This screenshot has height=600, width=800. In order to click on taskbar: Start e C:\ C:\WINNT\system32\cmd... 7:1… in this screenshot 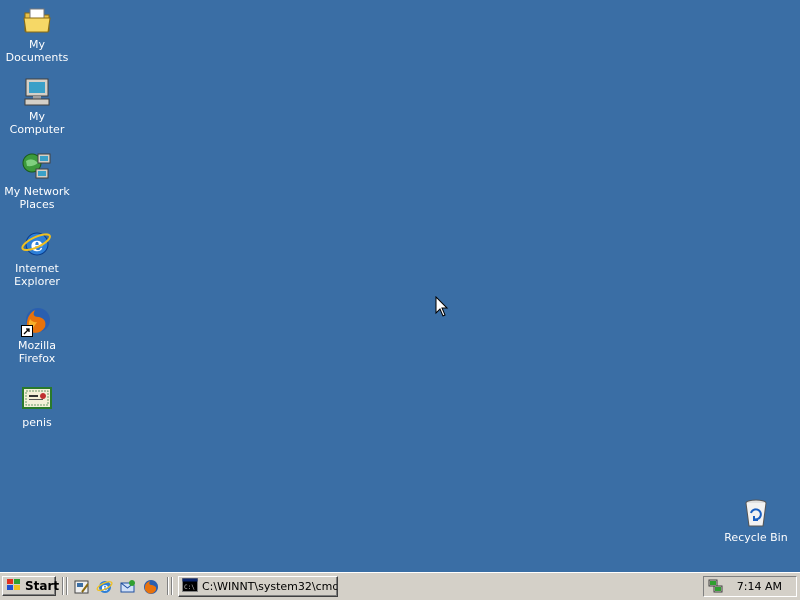, I will do `click(400, 586)`.